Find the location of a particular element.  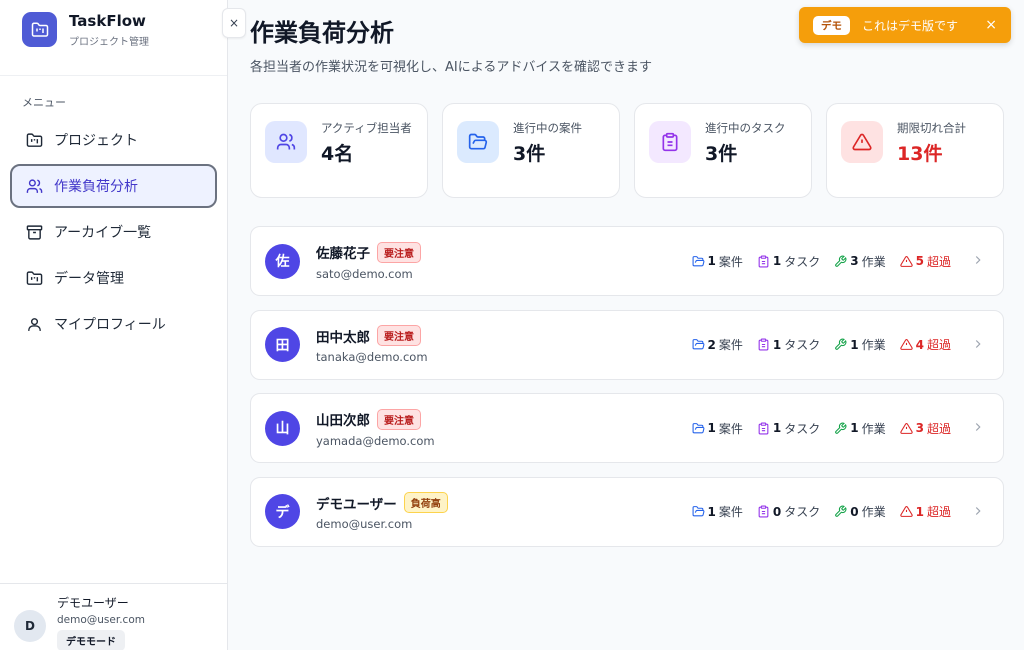

metric-tasks: 0 タスク is located at coordinates (788, 511).